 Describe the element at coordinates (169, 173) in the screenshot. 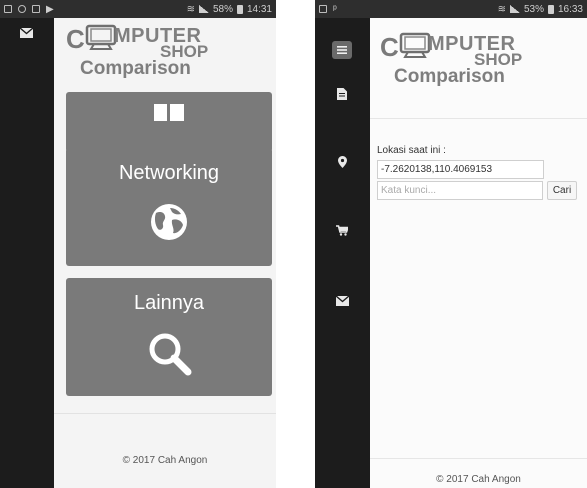

I see `tile-label-networking: Networking` at that location.